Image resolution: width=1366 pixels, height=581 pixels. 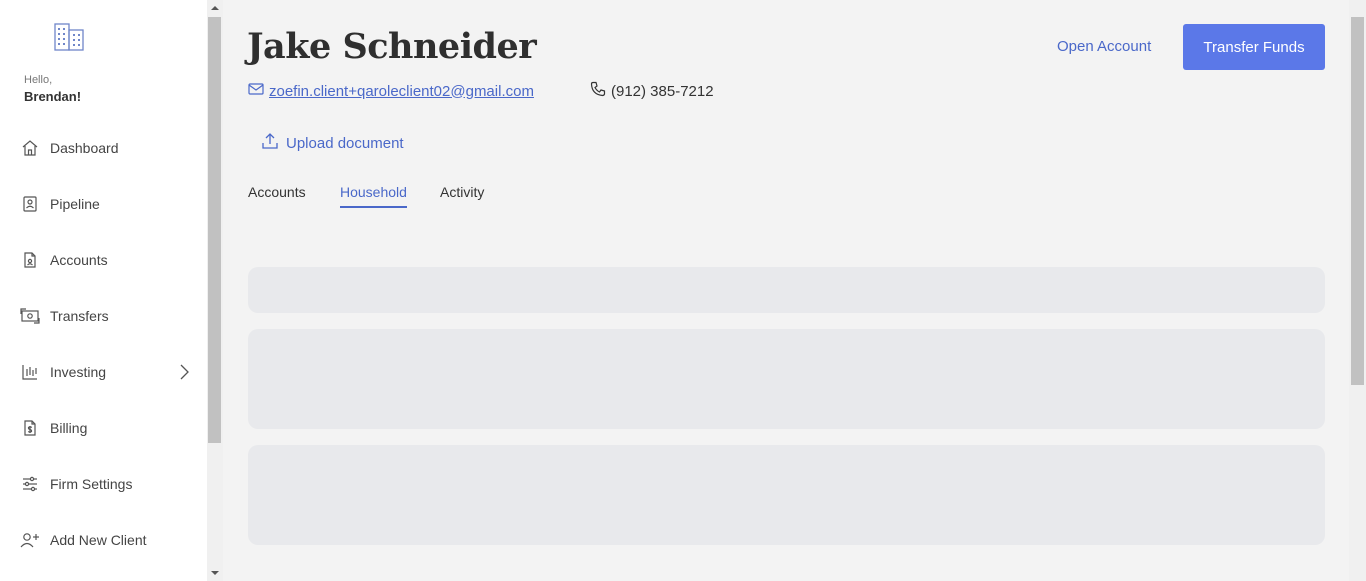 What do you see at coordinates (1357, 201) in the screenshot?
I see `main-scrollbar-thumb` at bounding box center [1357, 201].